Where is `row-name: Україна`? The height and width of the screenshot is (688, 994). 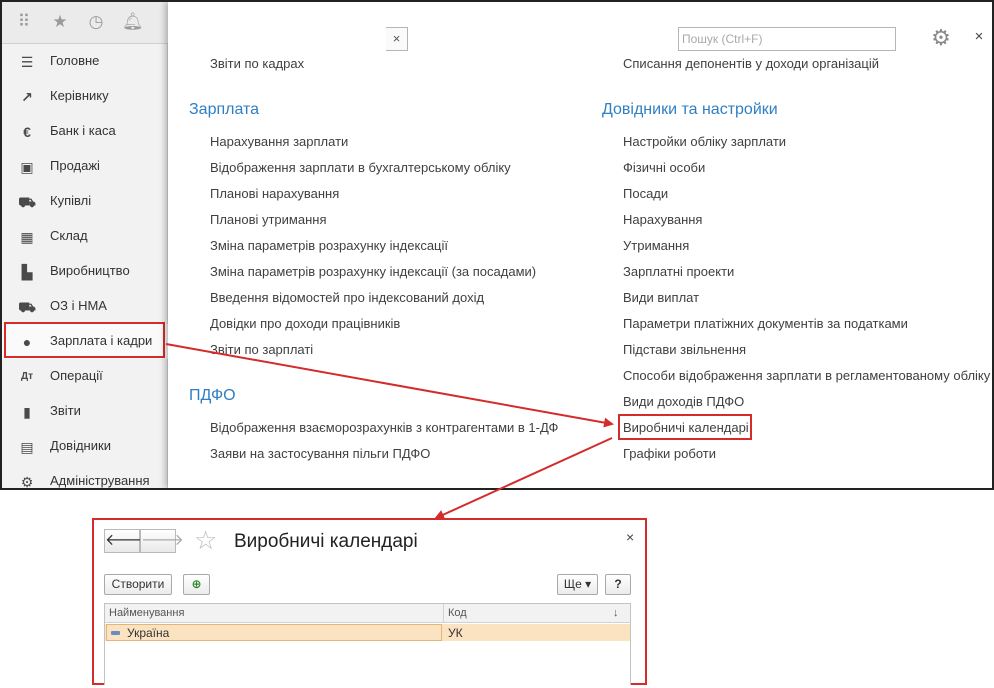
row-name: Україна is located at coordinates (148, 633).